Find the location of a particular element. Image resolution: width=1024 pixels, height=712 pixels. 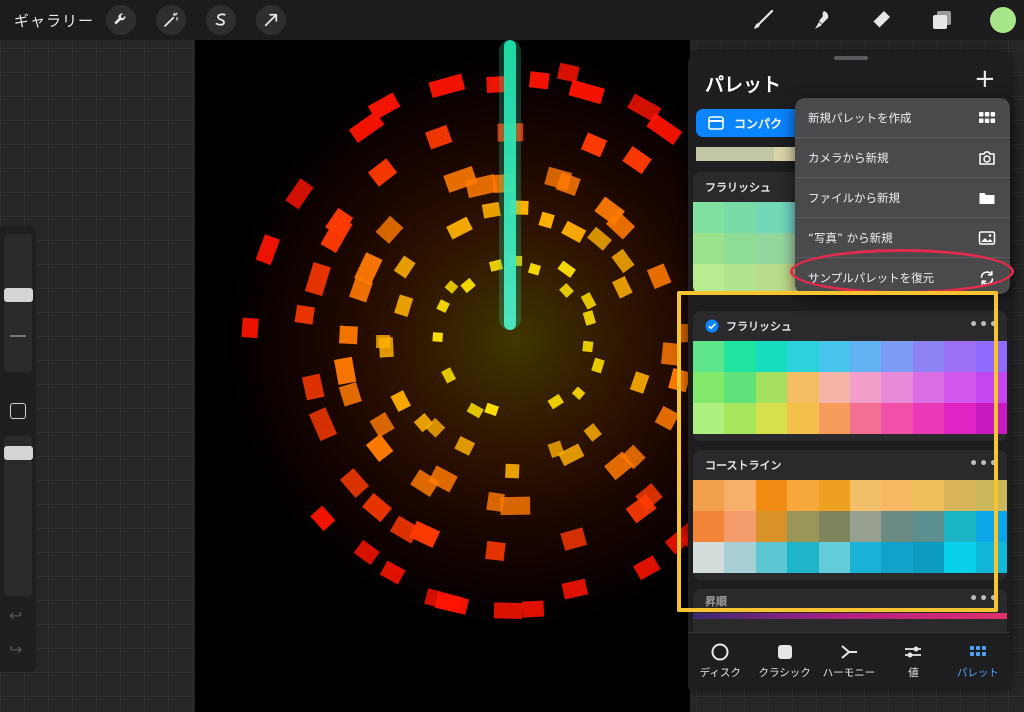

classic-square-icon is located at coordinates (784, 652).